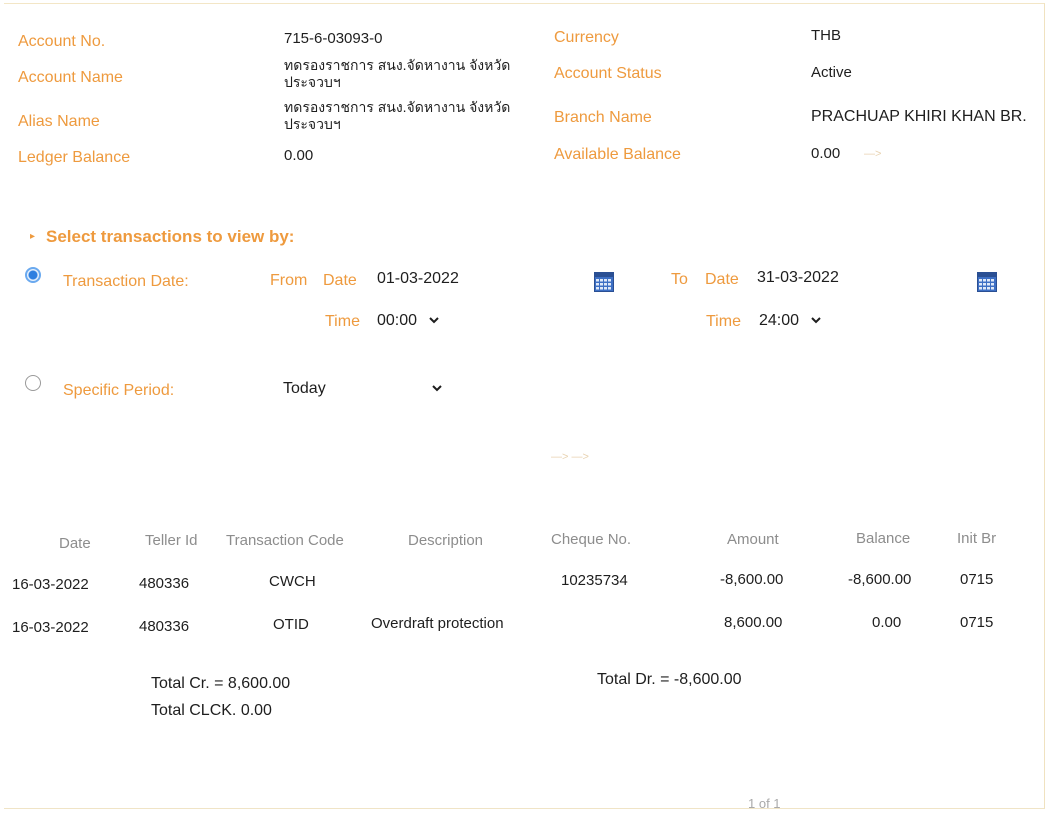 The height and width of the screenshot is (814, 1050). What do you see at coordinates (33, 383) in the screenshot?
I see `specific-period-radio` at bounding box center [33, 383].